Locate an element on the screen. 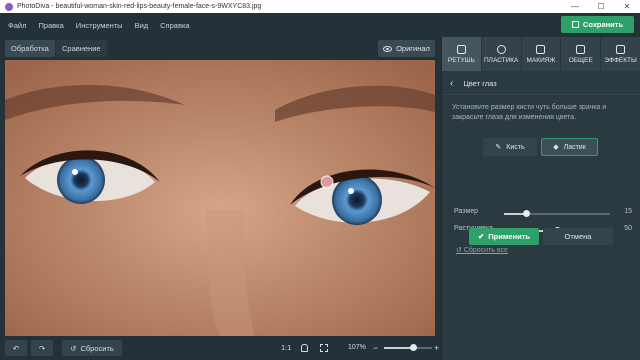 The image size is (640, 360). tab-retouch-label: РЕТУШЬ is located at coordinates (461, 60).